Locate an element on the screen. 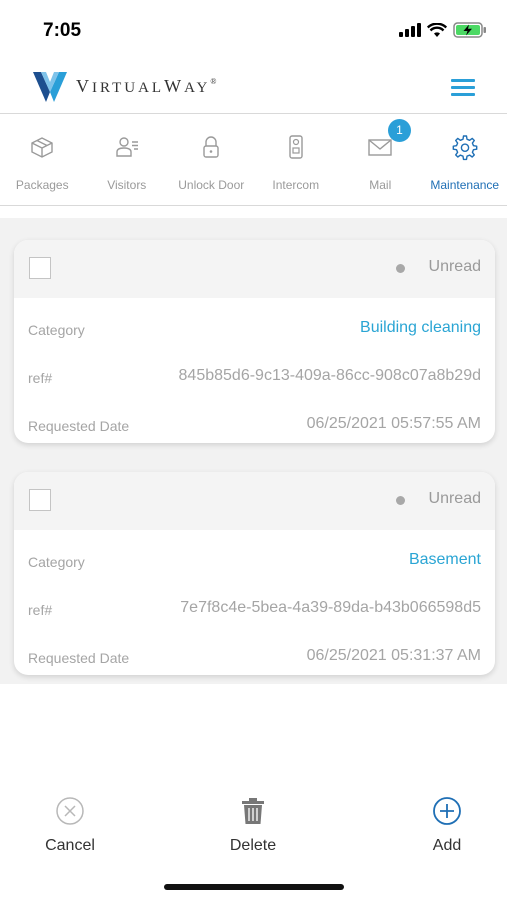  delete-button: Delete is located at coordinates (253, 822).